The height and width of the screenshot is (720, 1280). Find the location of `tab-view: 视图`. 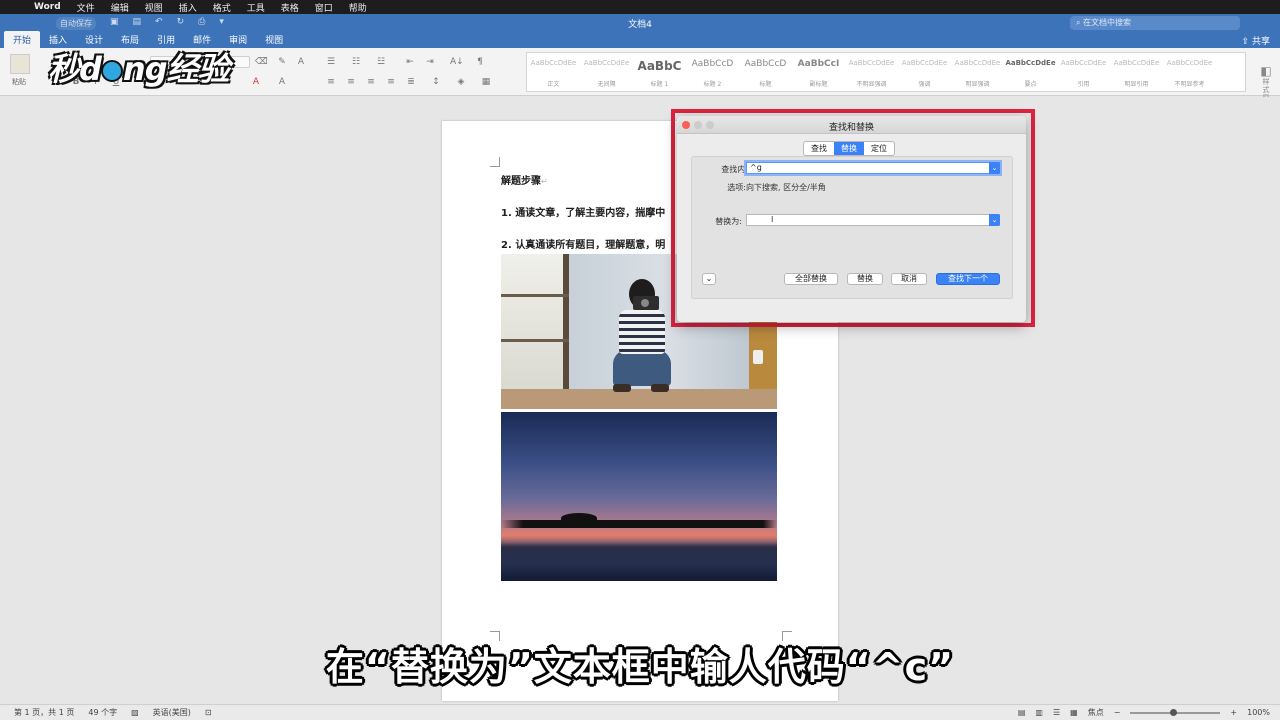

tab-view: 视图 is located at coordinates (274, 39).